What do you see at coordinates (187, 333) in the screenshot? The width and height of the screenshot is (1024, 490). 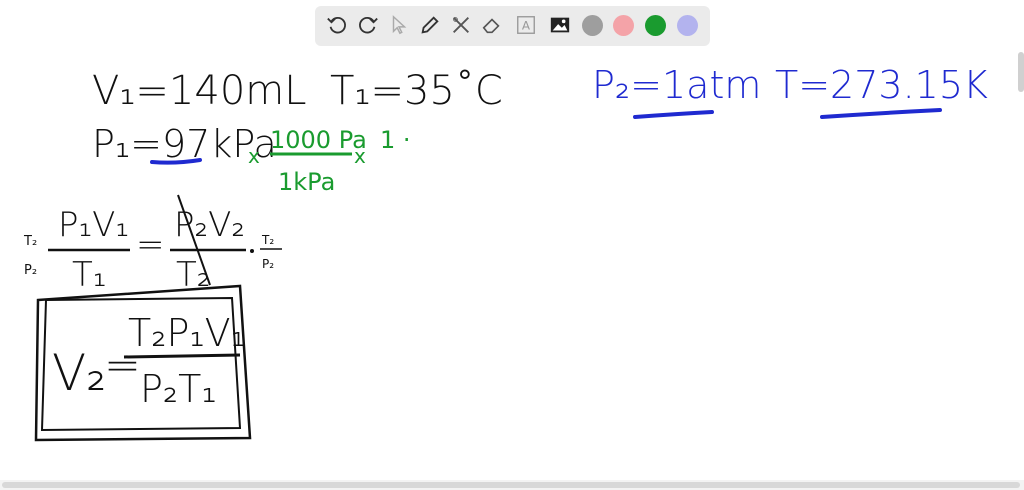 I see `result-numerator: T₂P₁V₁` at bounding box center [187, 333].